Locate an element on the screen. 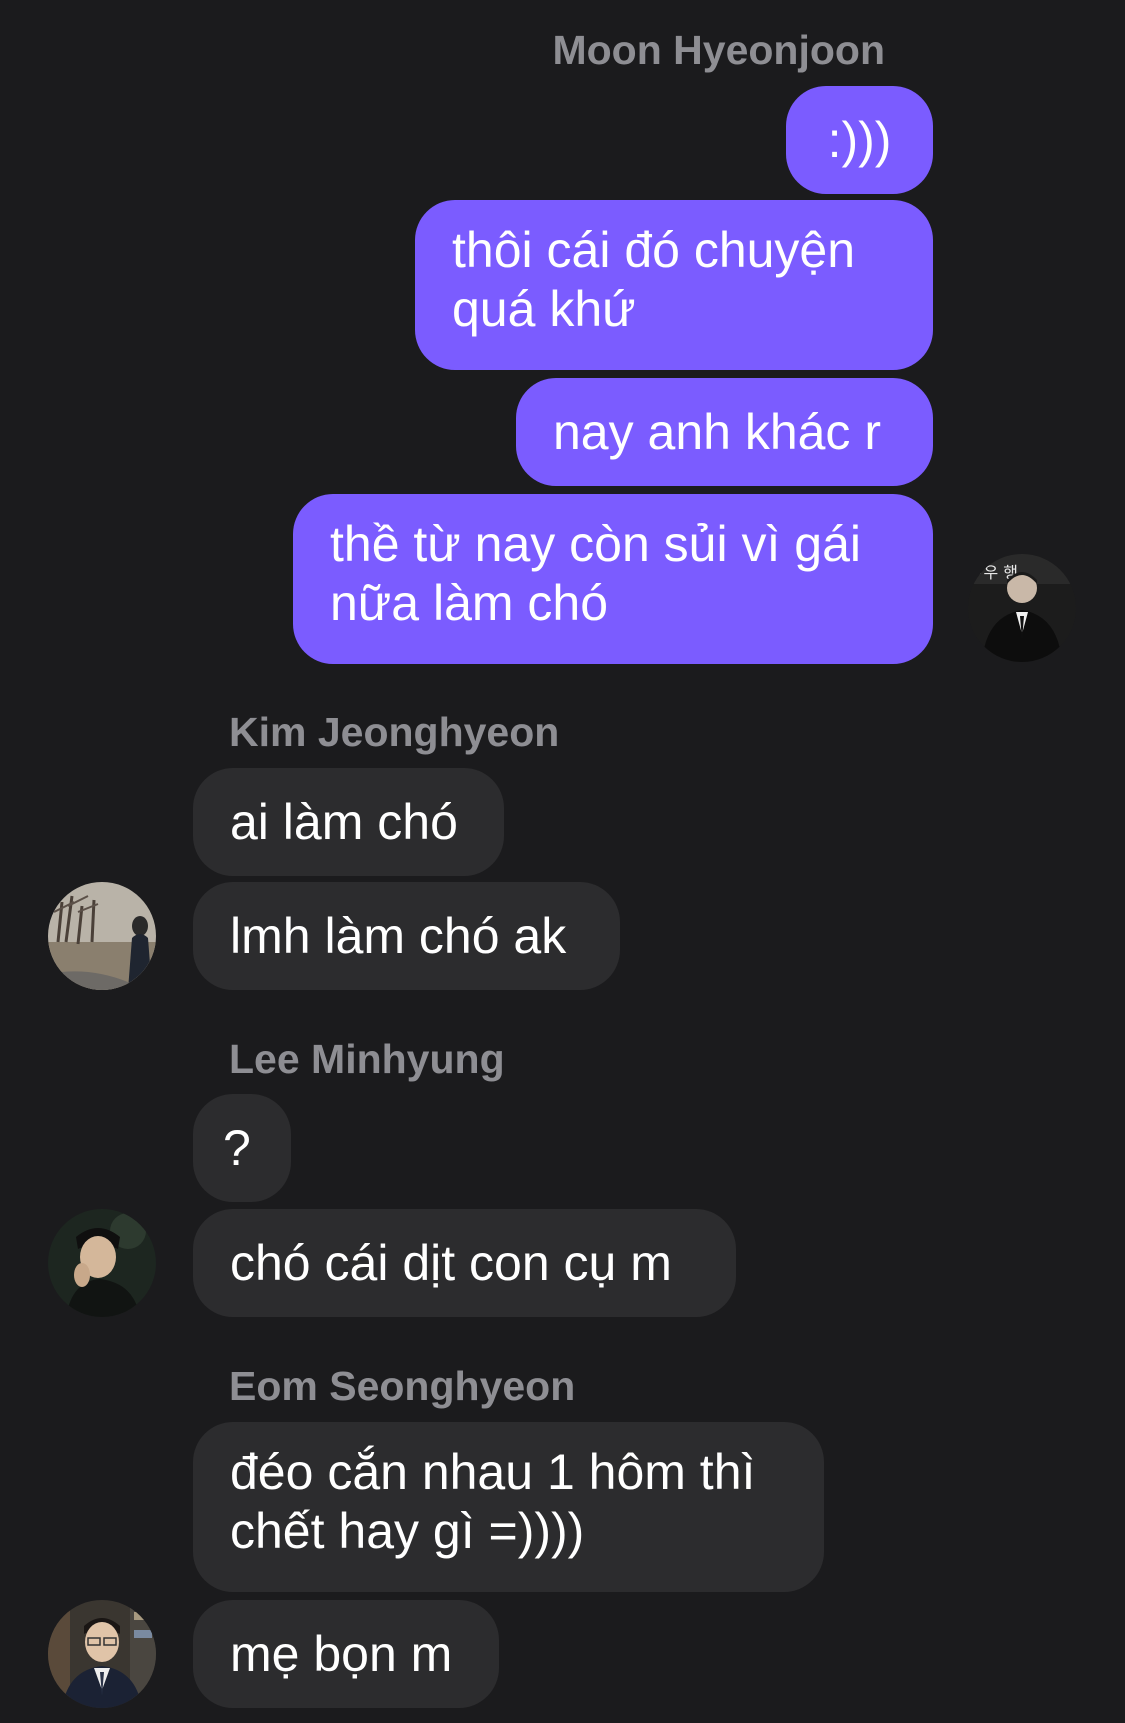  sender-name: Eom Seonghyeon is located at coordinates (402, 1386).